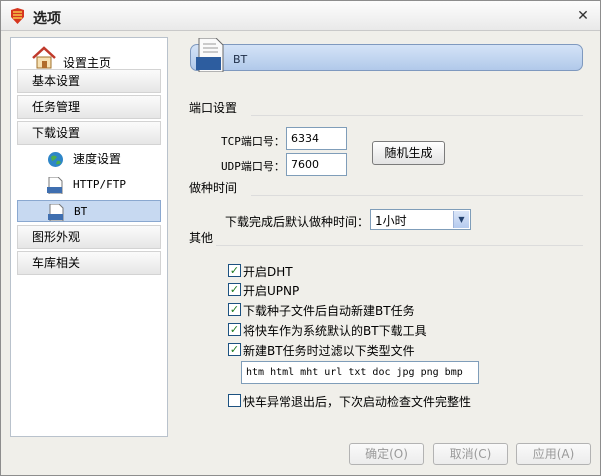  What do you see at coordinates (89, 263) in the screenshot?
I see `sidebar-item-garage: 车库相关` at bounding box center [89, 263].